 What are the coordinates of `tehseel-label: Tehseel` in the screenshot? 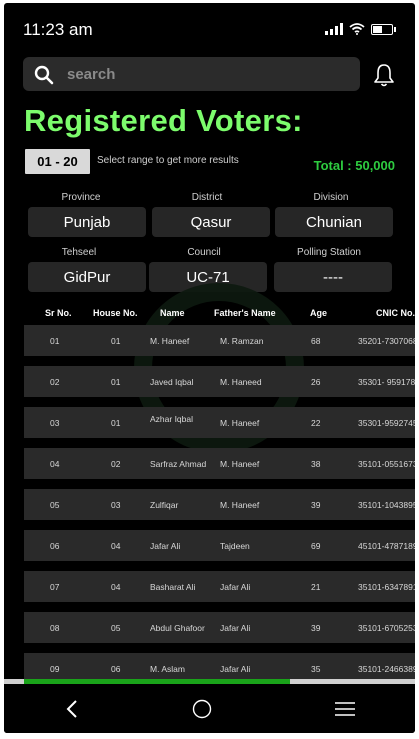 It's located at (79, 252).